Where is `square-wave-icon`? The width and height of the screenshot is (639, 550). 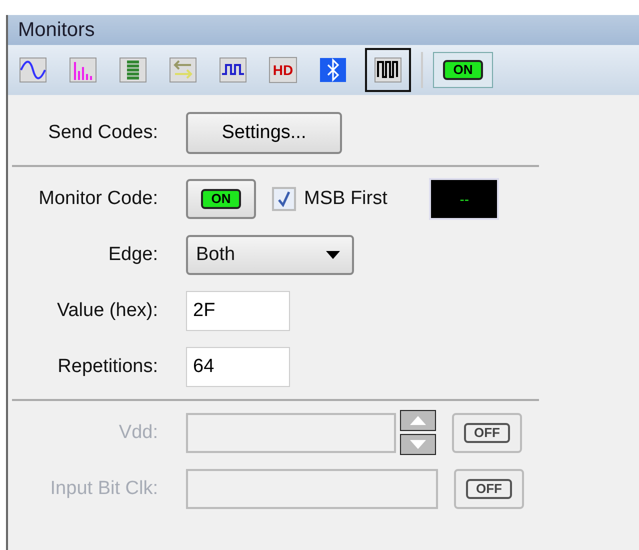 square-wave-icon is located at coordinates (388, 70).